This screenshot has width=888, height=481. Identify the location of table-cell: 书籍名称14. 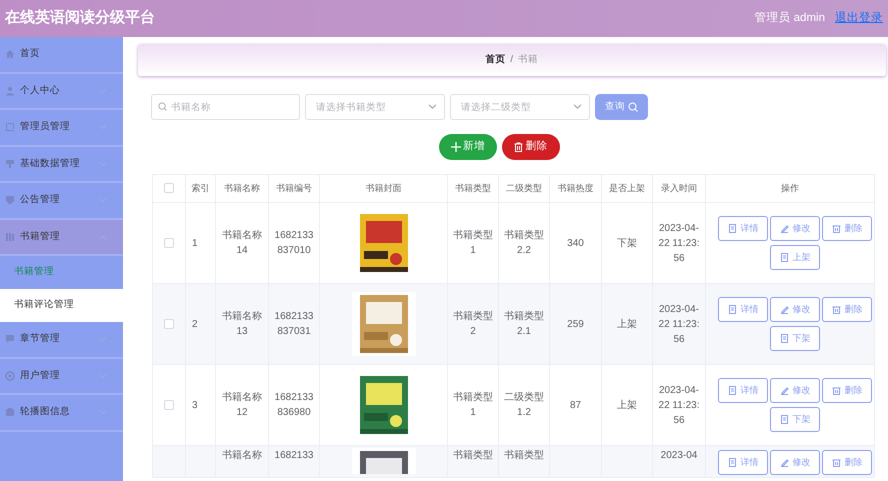
(242, 243).